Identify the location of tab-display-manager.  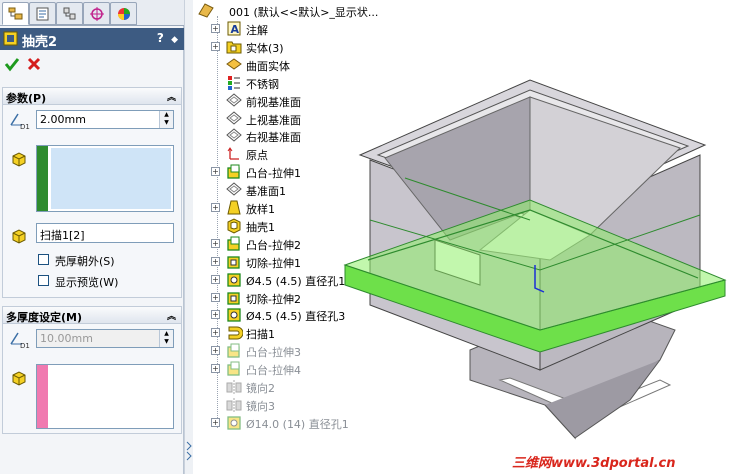
(123, 13).